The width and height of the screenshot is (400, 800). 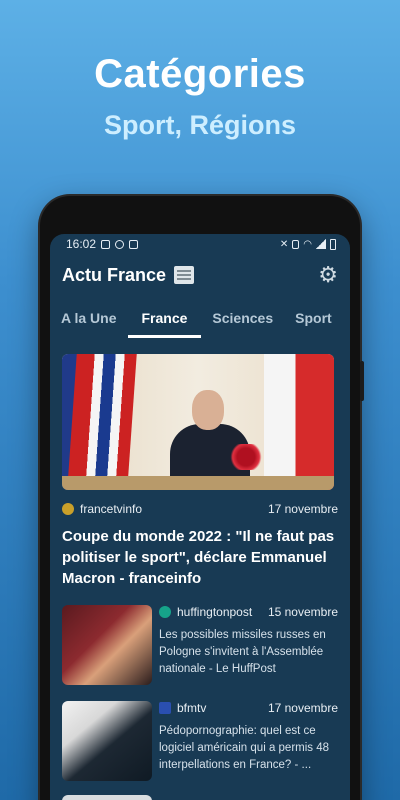 I want to click on app-icon, so click(x=134, y=244).